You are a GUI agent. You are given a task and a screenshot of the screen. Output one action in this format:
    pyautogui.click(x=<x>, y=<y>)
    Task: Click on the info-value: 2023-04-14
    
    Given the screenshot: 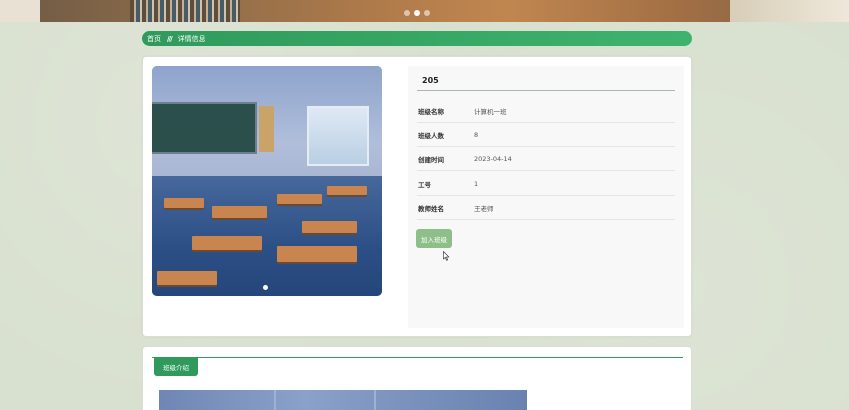 What is the action you would take?
    pyautogui.click(x=493, y=158)
    